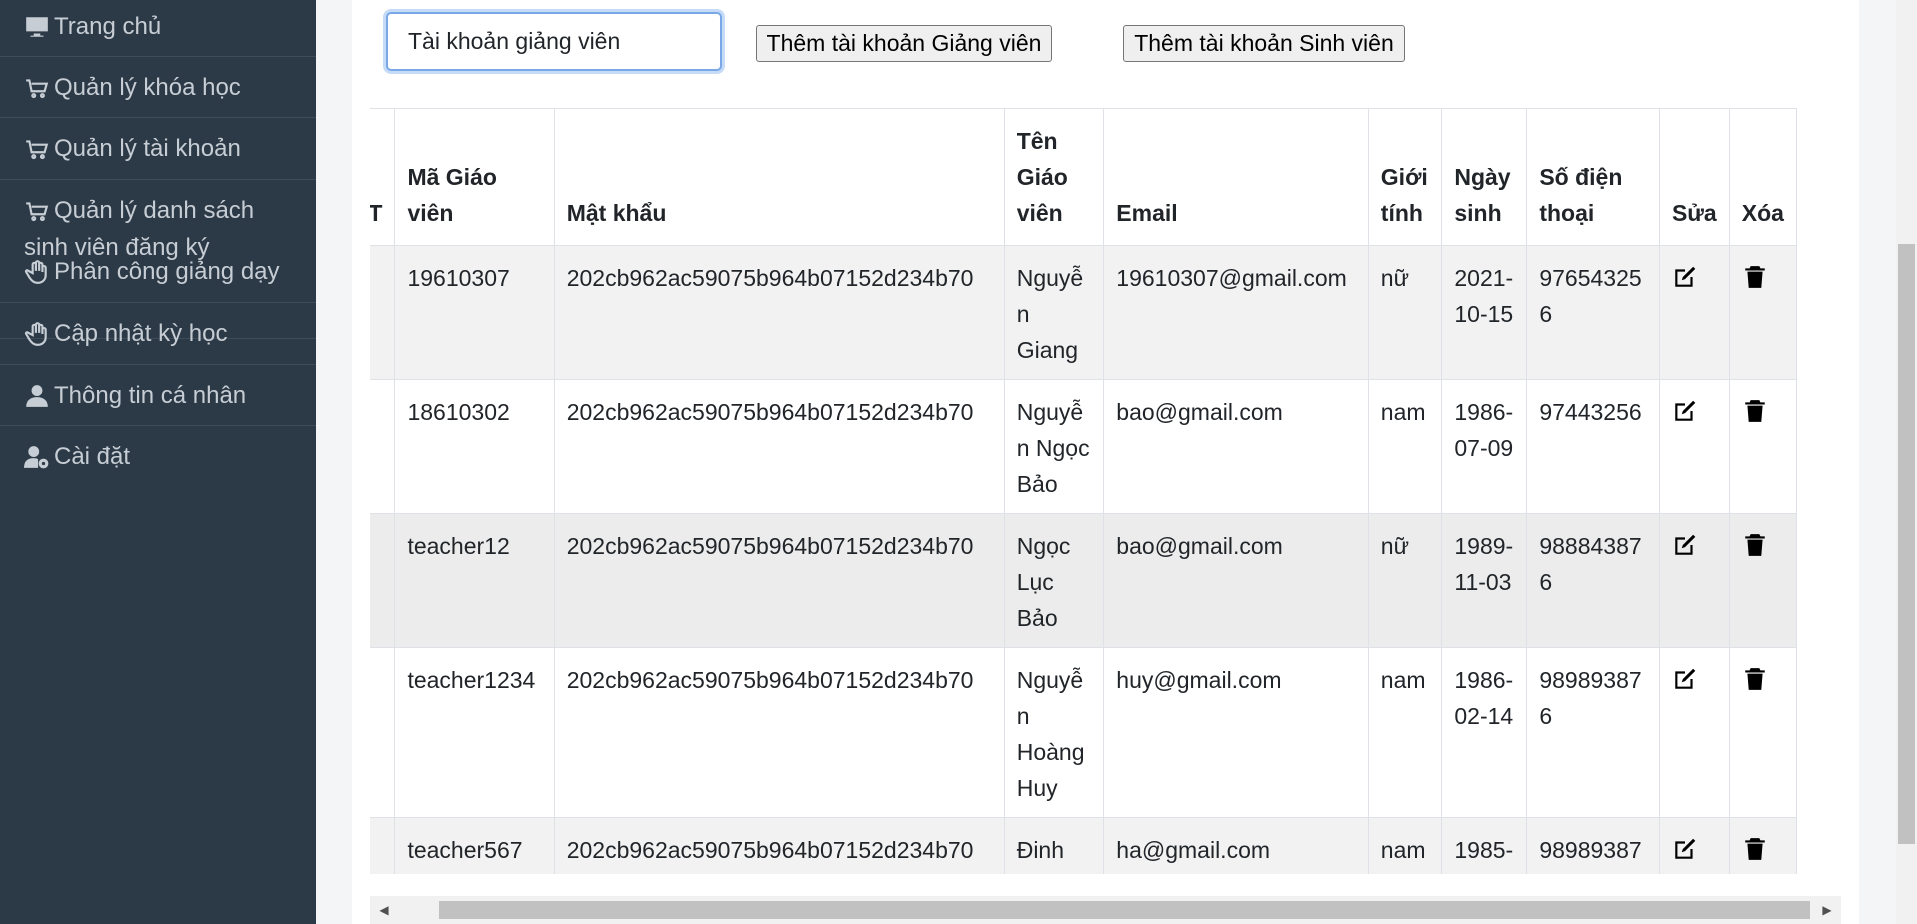 This screenshot has width=1917, height=924. I want to click on sidebar-item-semester: Cập nhật kỳ học, so click(158, 334).